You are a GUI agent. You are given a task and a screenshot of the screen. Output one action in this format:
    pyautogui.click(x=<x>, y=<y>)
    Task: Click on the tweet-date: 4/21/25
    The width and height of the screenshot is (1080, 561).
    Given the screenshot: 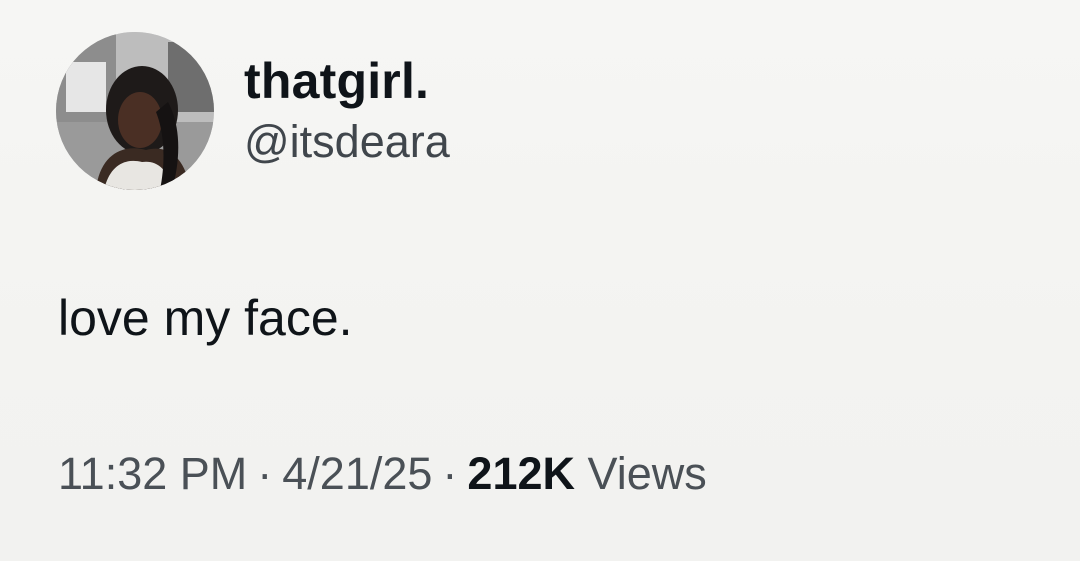 What is the action you would take?
    pyautogui.click(x=357, y=473)
    